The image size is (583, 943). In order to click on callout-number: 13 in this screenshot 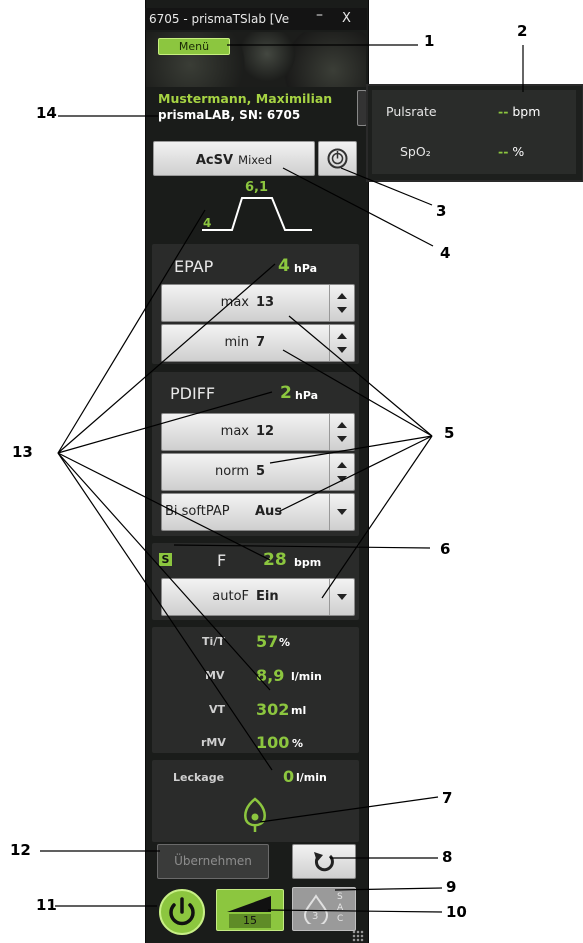, I will do `click(22, 452)`.